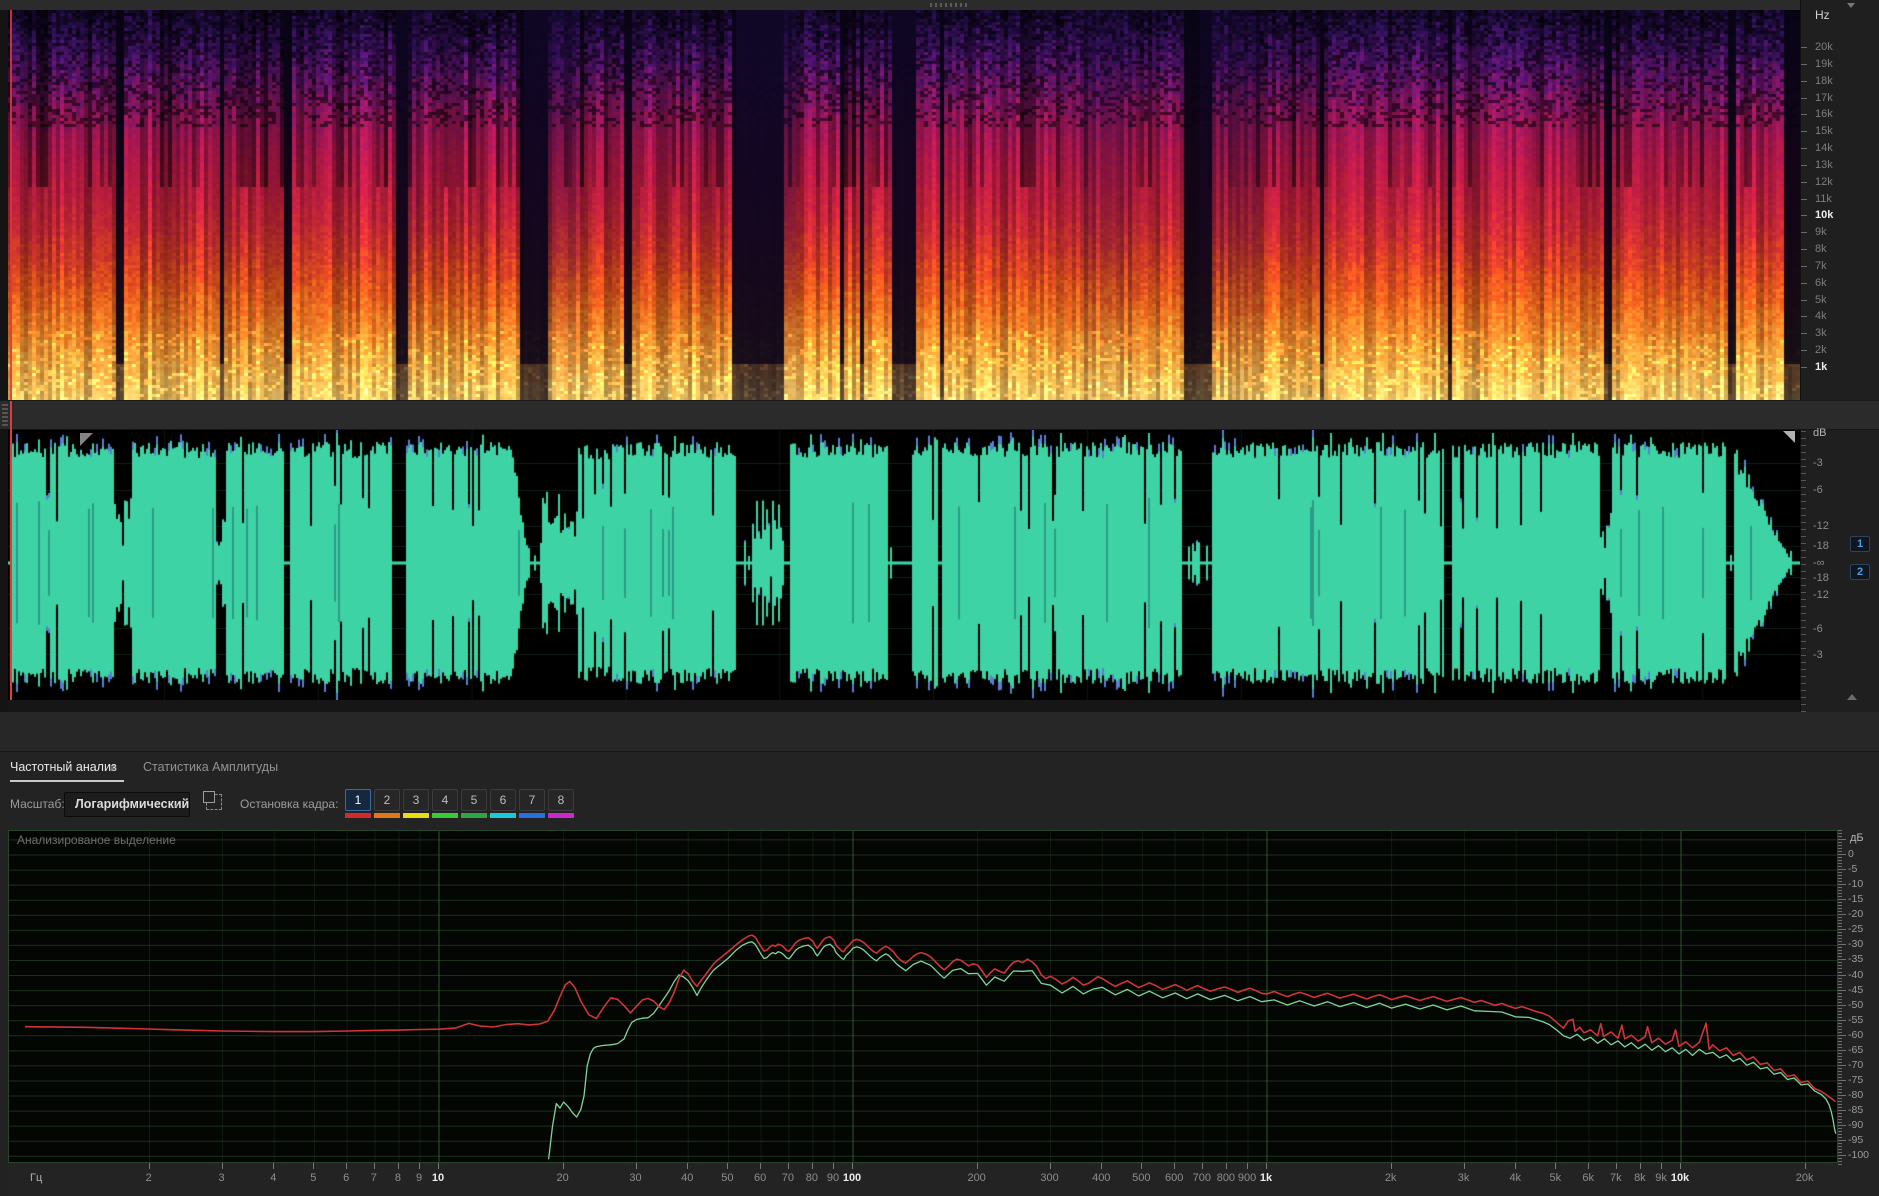 Image resolution: width=1879 pixels, height=1196 pixels. I want to click on selection-corner-handle, so click(86, 439).